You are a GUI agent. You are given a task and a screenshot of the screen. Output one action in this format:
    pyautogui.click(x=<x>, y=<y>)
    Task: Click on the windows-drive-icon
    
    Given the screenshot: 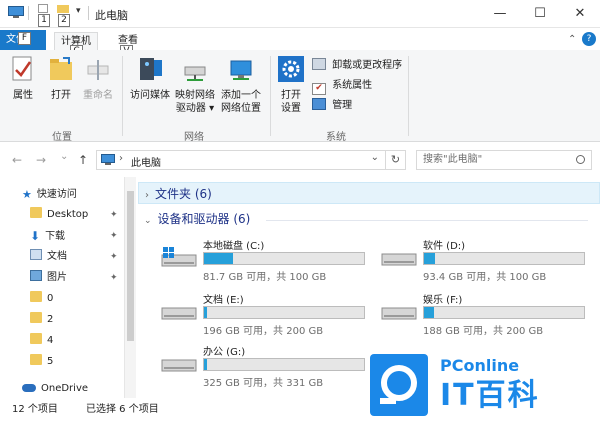 What is the action you would take?
    pyautogui.click(x=179, y=259)
    